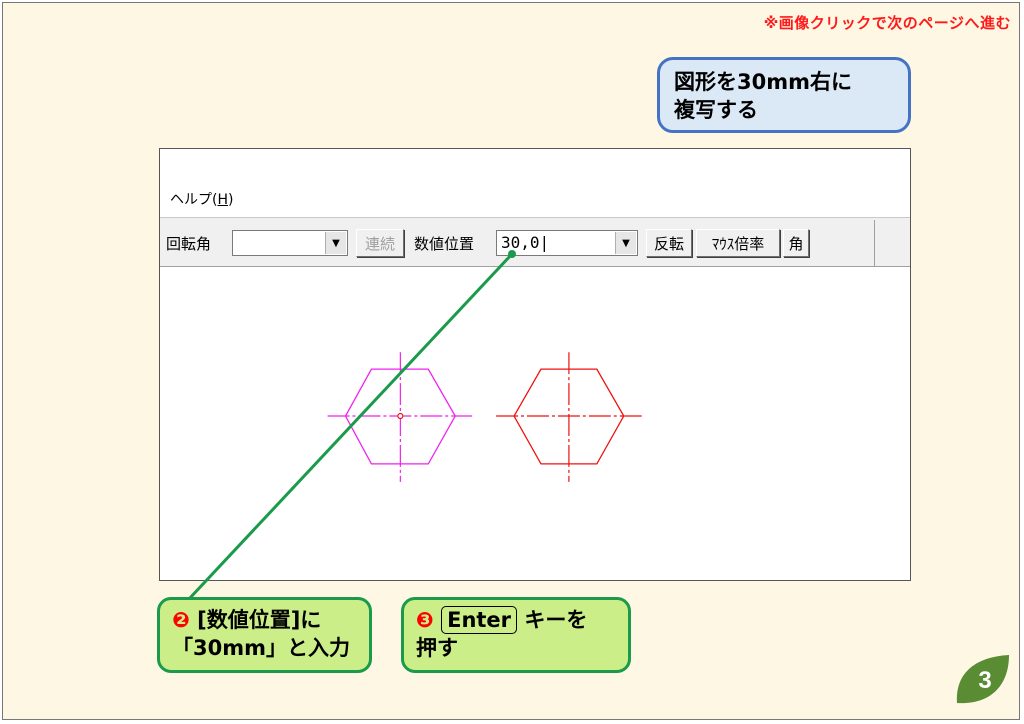 The image size is (1024, 724). Describe the element at coordinates (716, 110) in the screenshot. I see `title-line-2: 複写する` at that location.